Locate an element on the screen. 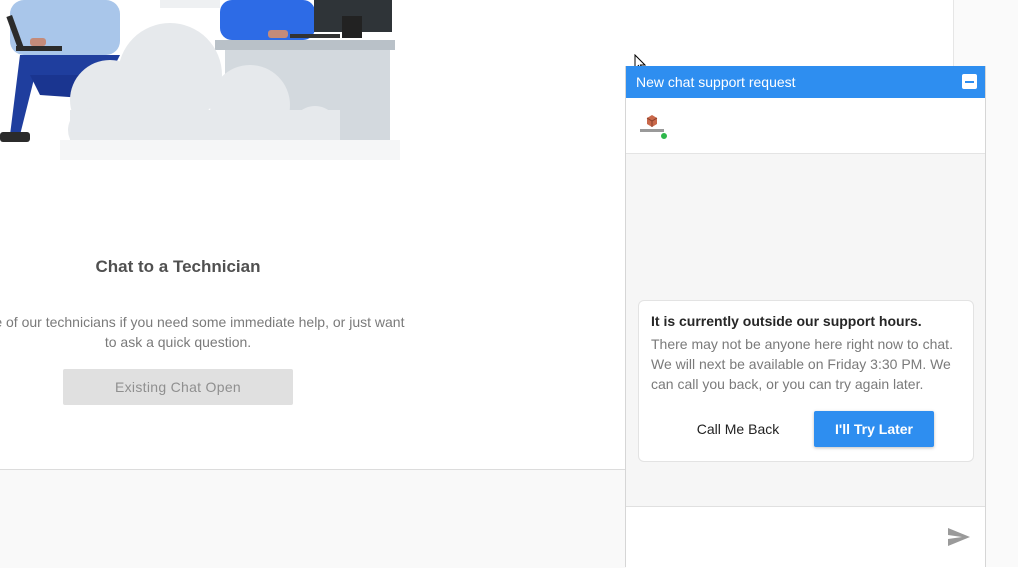 Image resolution: width=1018 pixels, height=568 pixels. call-me-back-button: Call Me Back is located at coordinates (738, 429).